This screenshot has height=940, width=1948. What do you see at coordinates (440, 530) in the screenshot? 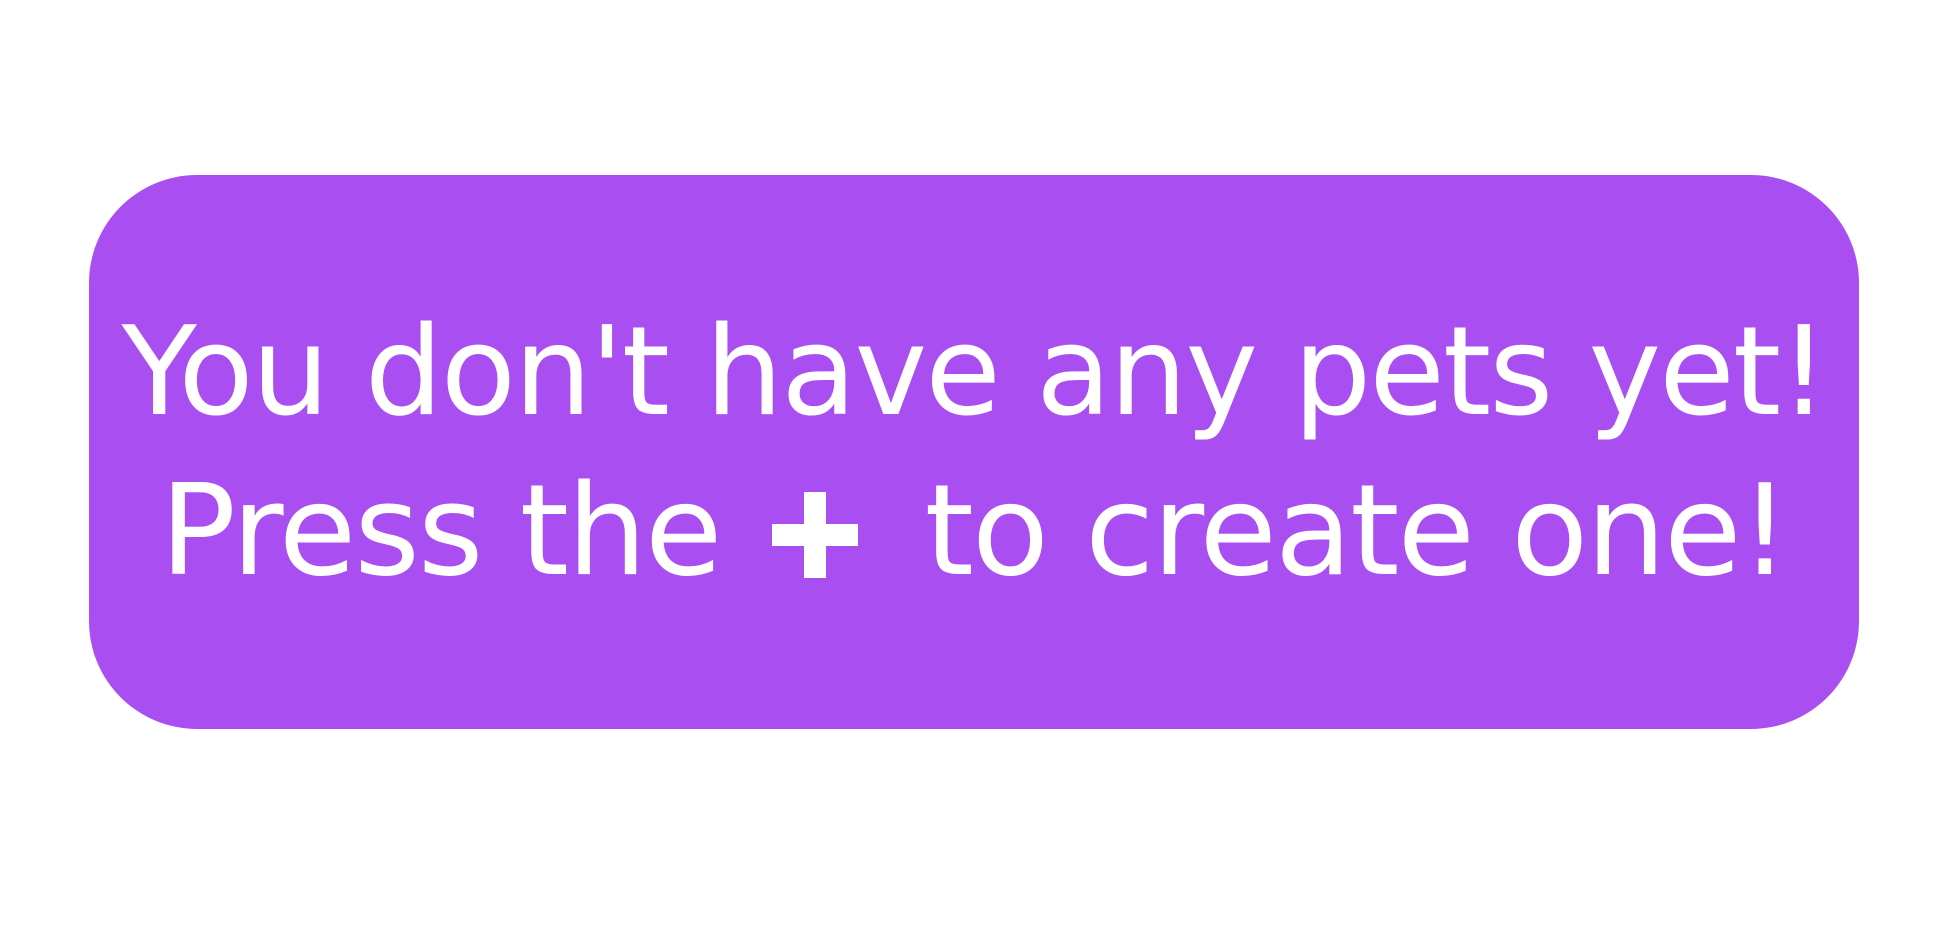
I see `empty-state-line-2-before: Press the` at bounding box center [440, 530].